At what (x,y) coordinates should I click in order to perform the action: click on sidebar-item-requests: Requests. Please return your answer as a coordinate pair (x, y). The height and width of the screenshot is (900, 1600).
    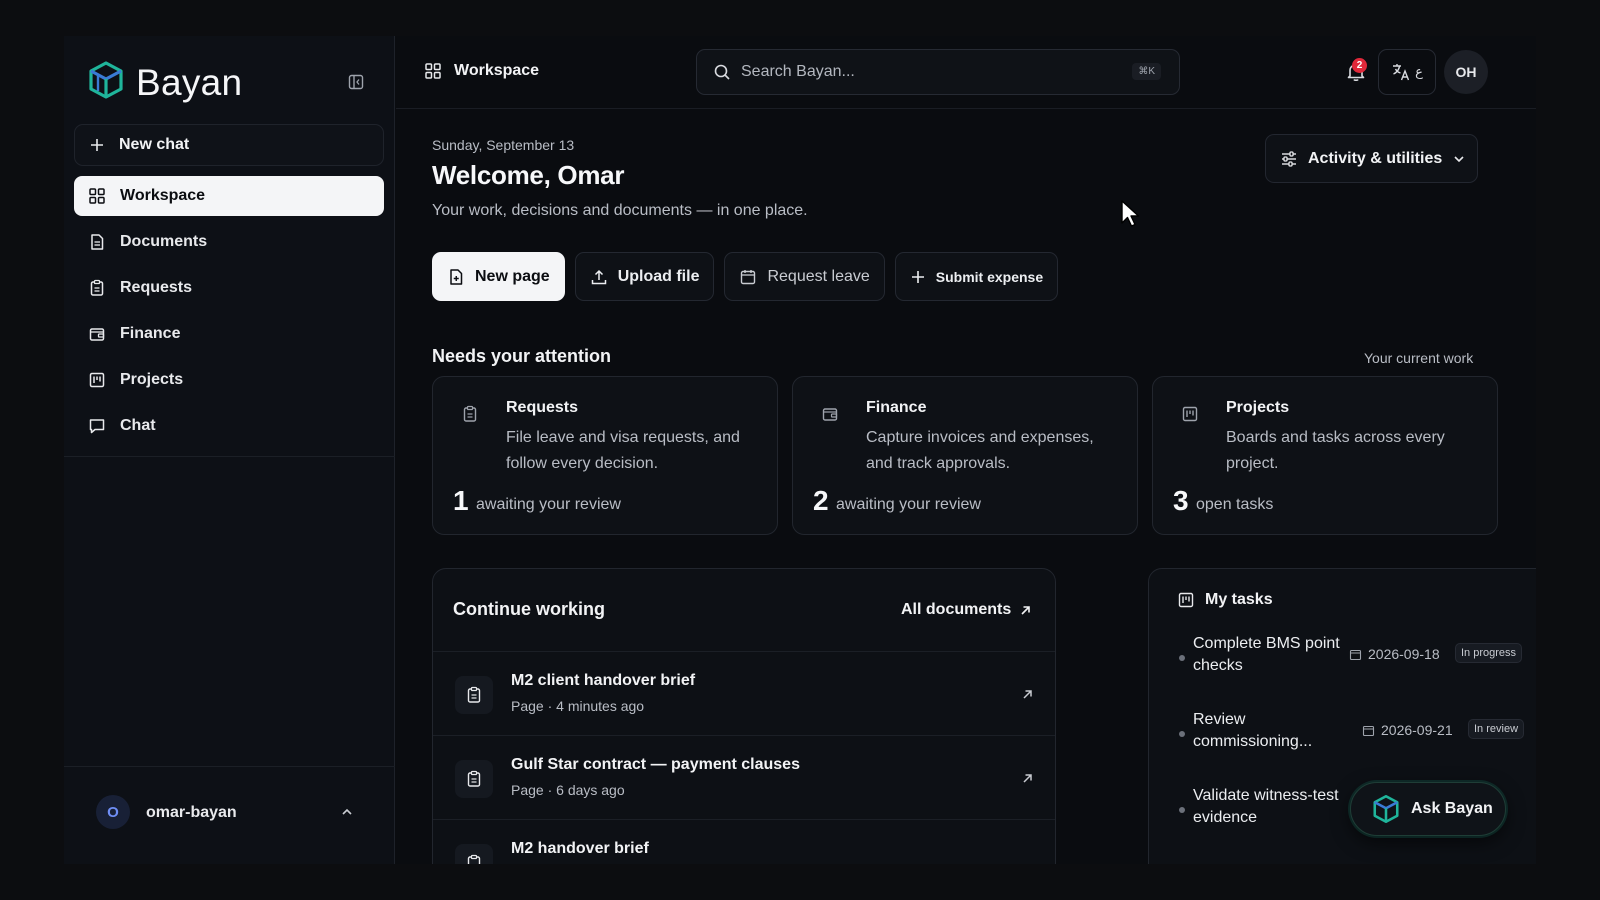
    Looking at the image, I should click on (229, 288).